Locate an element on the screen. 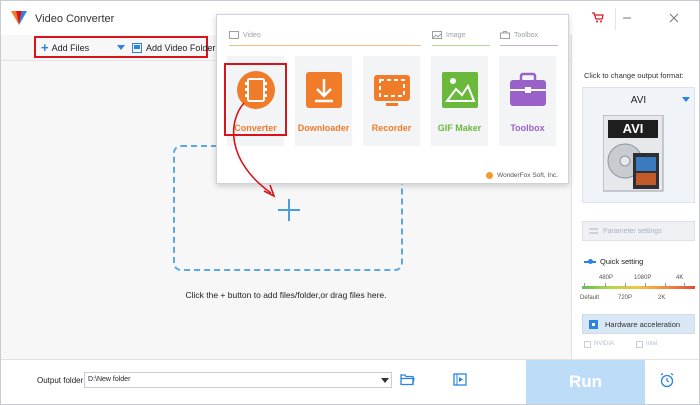 The height and width of the screenshot is (405, 700). output-format-selector: AVI AVI is located at coordinates (638, 145).